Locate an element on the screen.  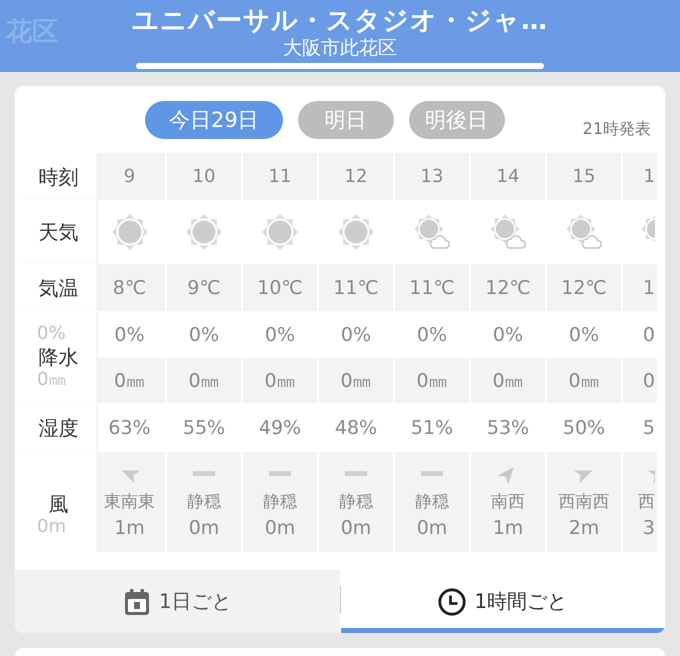
day-tab: 明日 is located at coordinates (346, 120).